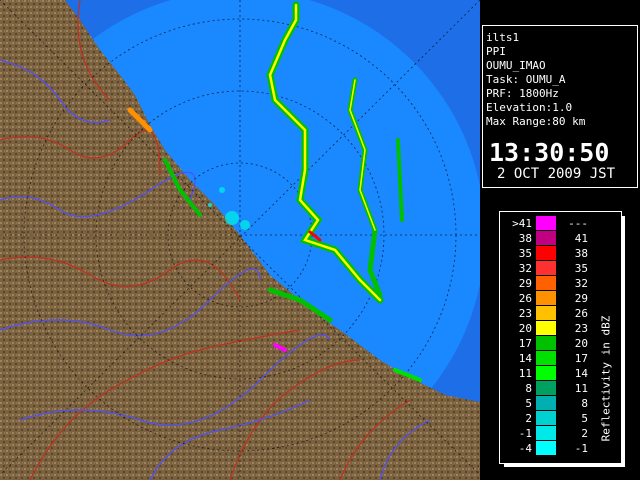  Describe the element at coordinates (581, 343) in the screenshot. I see `legend-high-value: 20` at that location.